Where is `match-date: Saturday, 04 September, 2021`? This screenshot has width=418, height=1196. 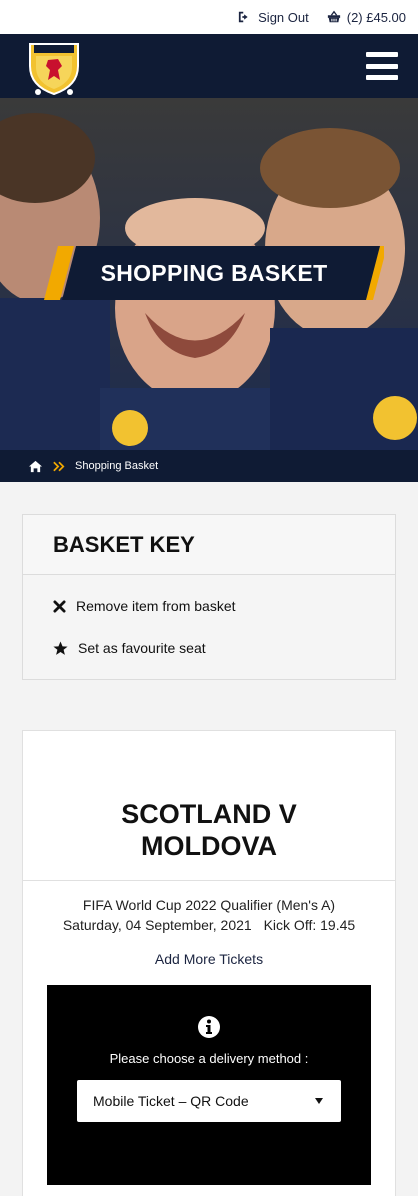 match-date: Saturday, 04 September, 2021 is located at coordinates (157, 925).